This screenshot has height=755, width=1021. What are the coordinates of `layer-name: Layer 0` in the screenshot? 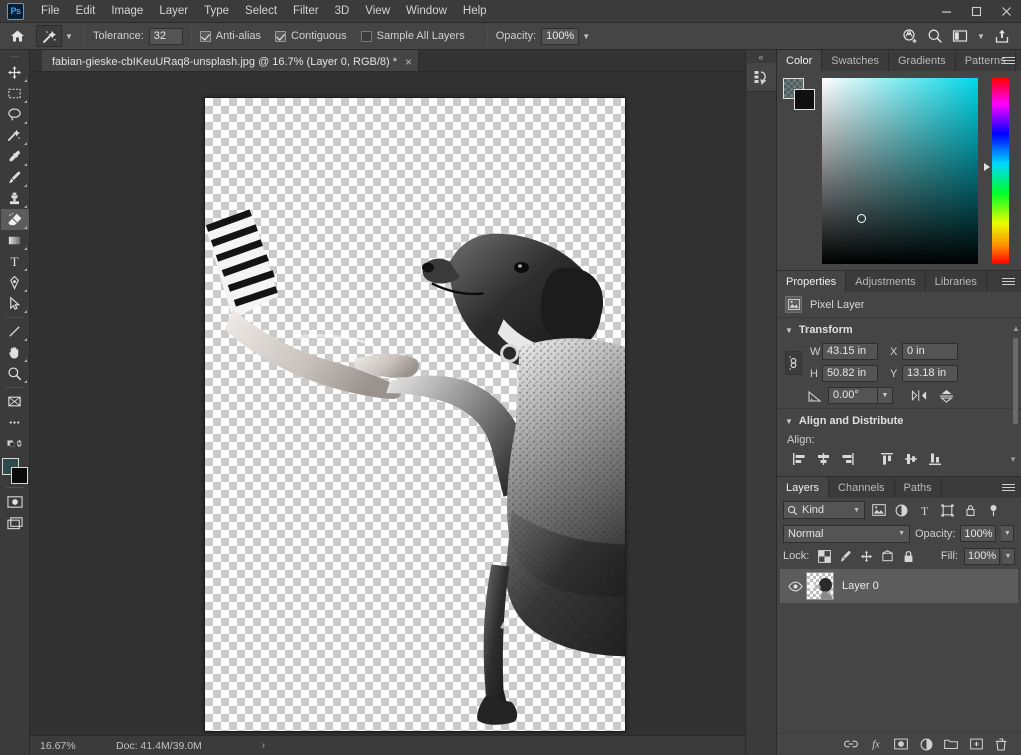 It's located at (860, 586).